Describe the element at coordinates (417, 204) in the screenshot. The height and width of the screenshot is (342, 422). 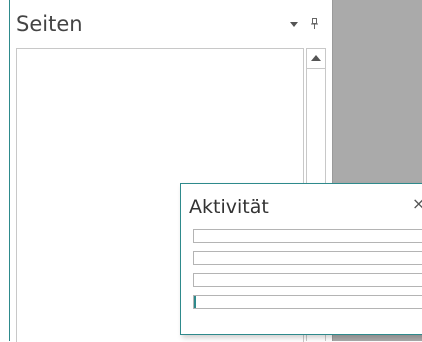
I see `close-icon: ×` at that location.